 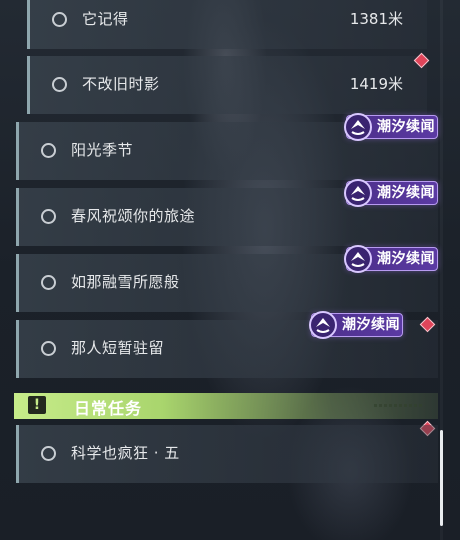 I want to click on quest-name: 那人短暂驻留, so click(x=118, y=348).